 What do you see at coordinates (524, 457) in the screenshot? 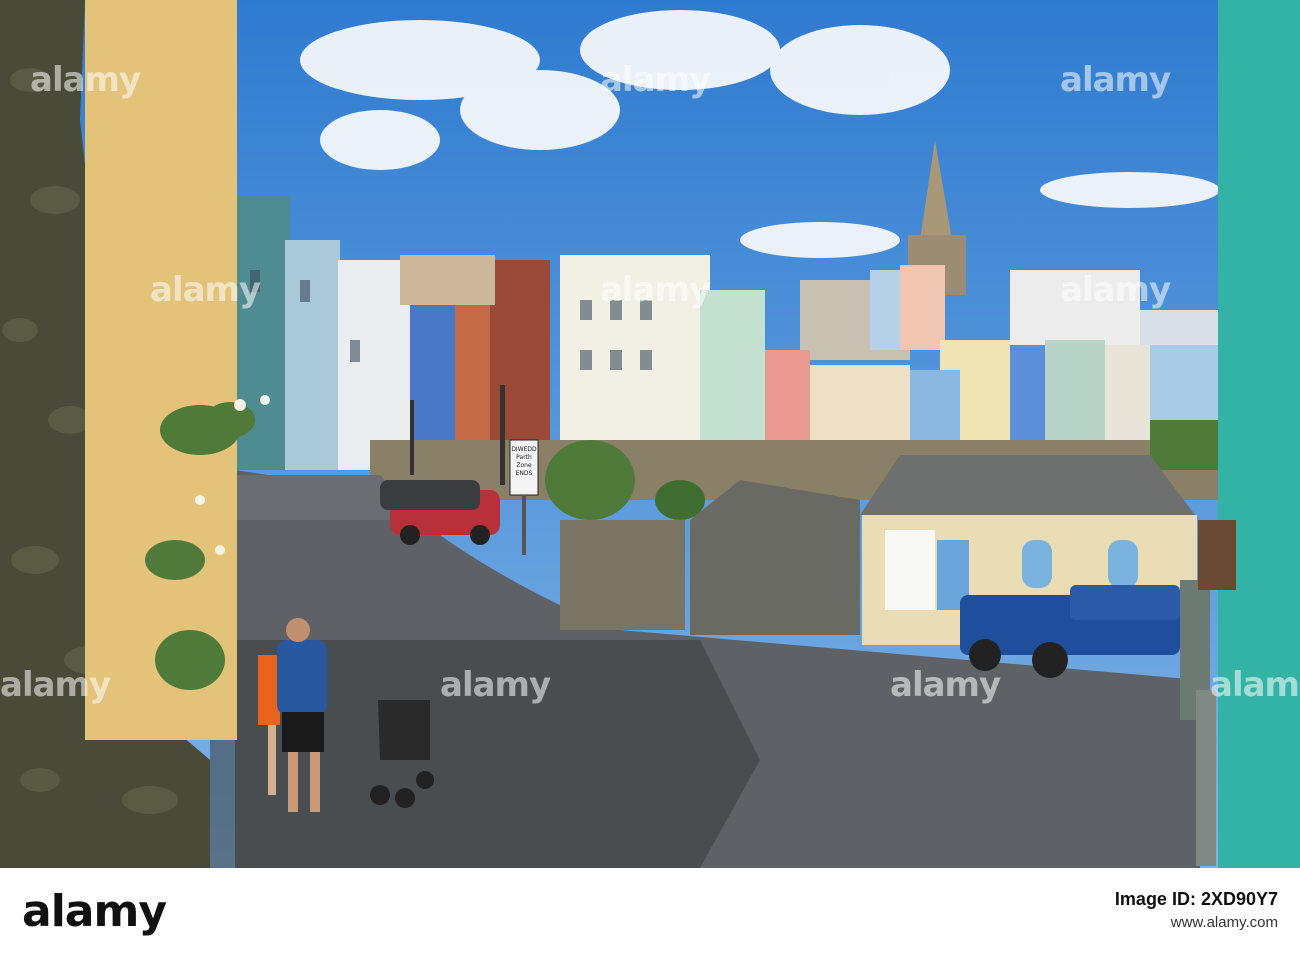
I see `sign-line: Parth` at bounding box center [524, 457].